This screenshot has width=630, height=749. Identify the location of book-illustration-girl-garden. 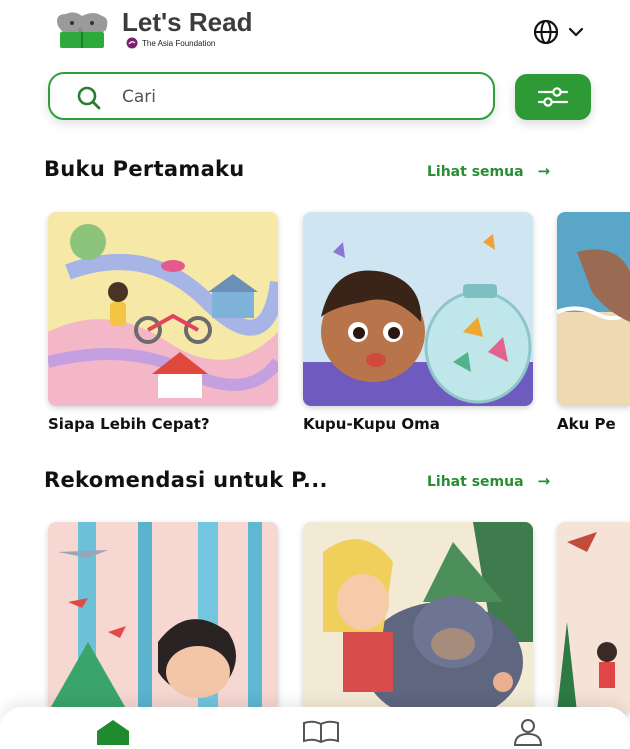
(593, 617).